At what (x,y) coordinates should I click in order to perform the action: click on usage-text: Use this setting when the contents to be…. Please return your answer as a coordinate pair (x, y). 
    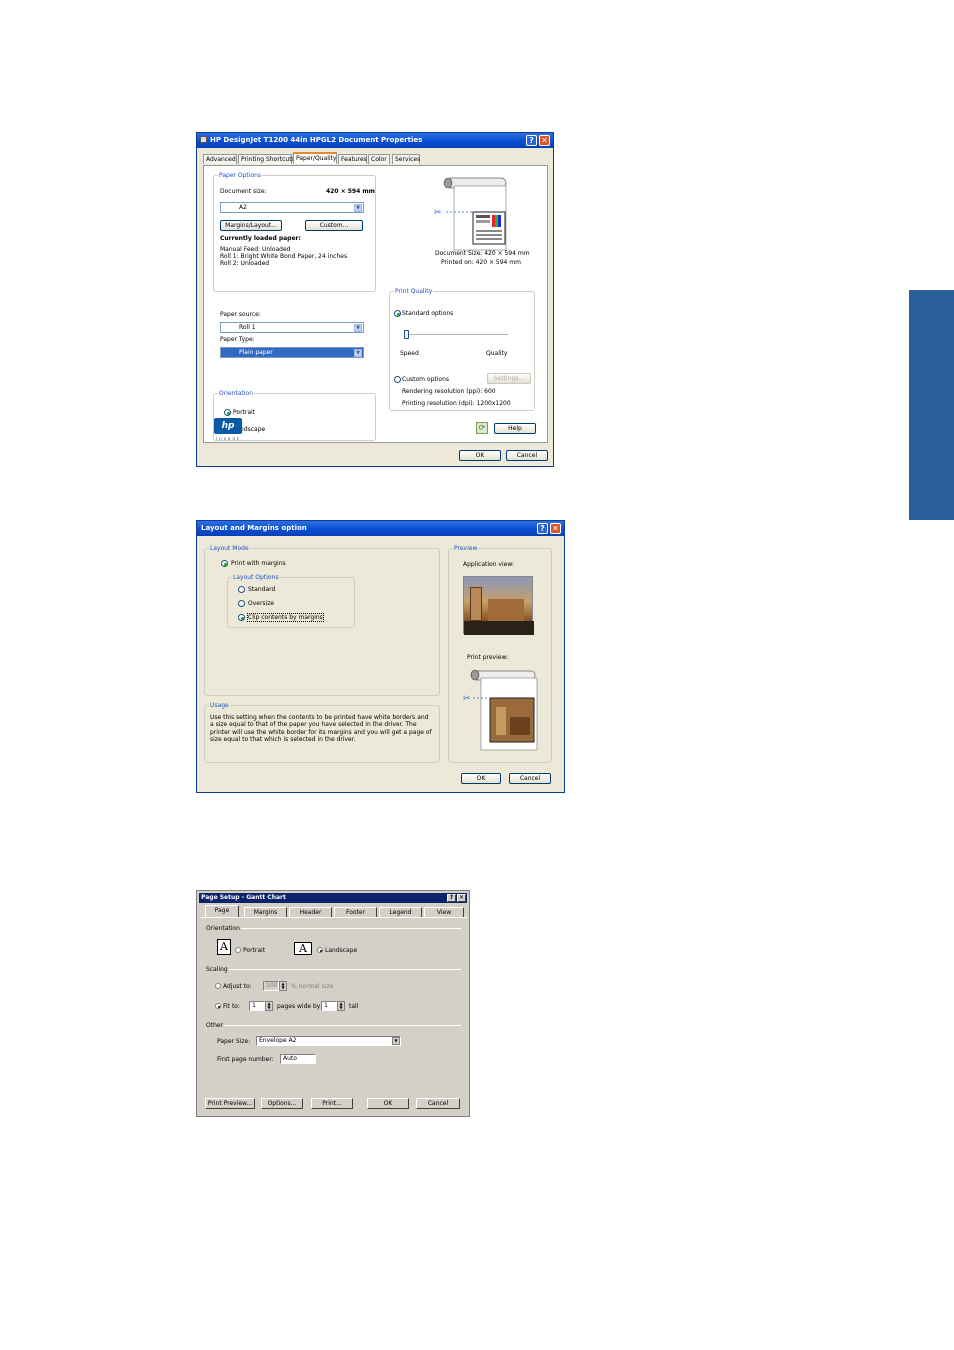
    Looking at the image, I should click on (321, 729).